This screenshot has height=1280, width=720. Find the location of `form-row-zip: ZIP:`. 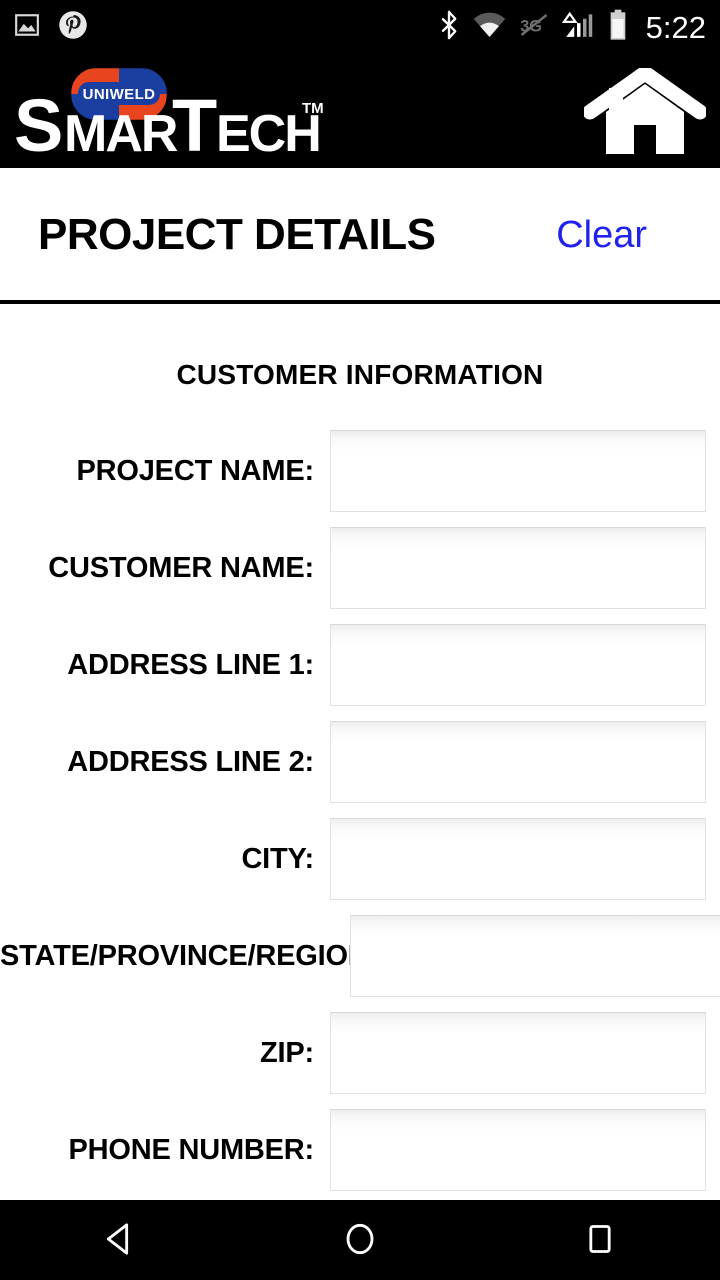

form-row-zip: ZIP: is located at coordinates (360, 1053).